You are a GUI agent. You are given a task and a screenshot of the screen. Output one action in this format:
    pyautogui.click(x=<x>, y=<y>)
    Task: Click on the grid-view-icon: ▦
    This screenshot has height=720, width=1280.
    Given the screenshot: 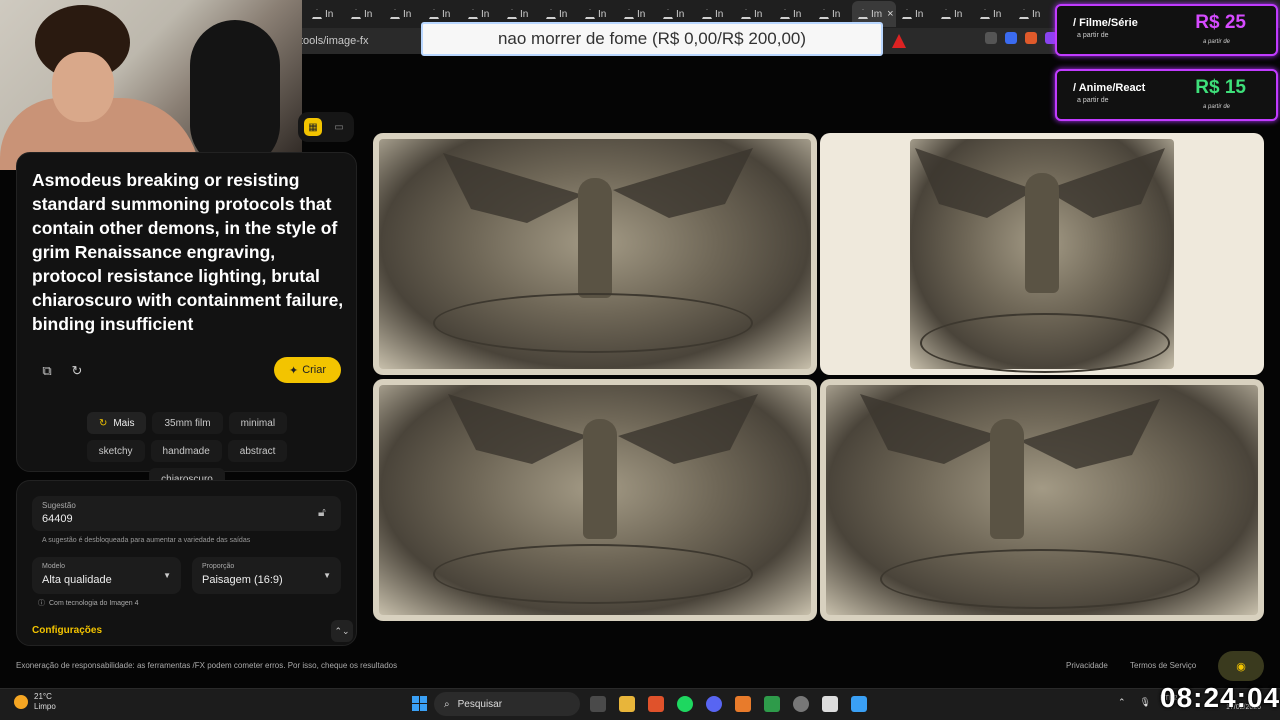 What is the action you would take?
    pyautogui.click(x=313, y=127)
    